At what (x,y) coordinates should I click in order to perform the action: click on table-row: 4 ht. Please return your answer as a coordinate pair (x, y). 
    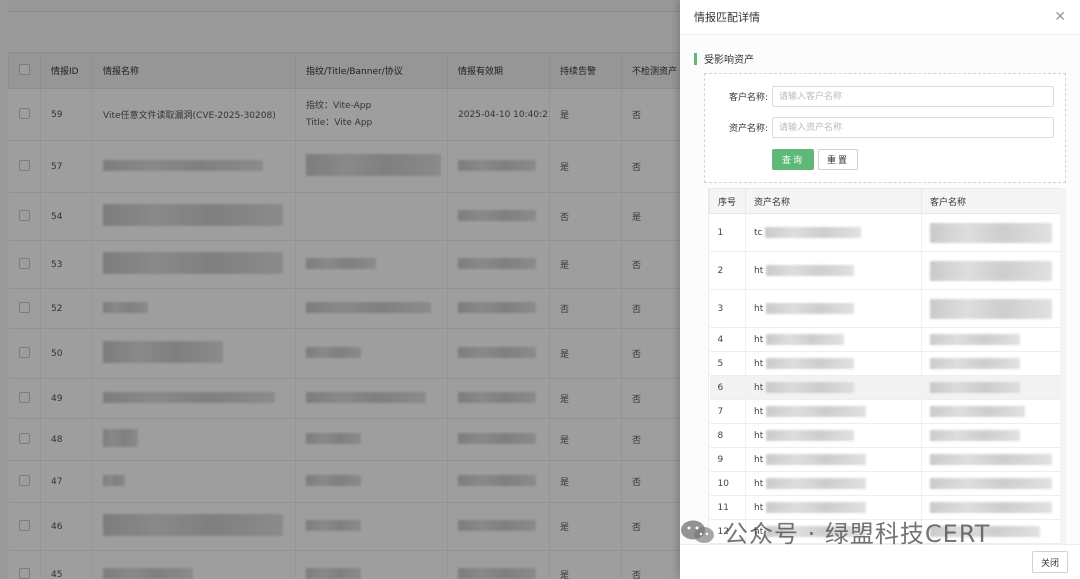
    Looking at the image, I should click on (885, 339).